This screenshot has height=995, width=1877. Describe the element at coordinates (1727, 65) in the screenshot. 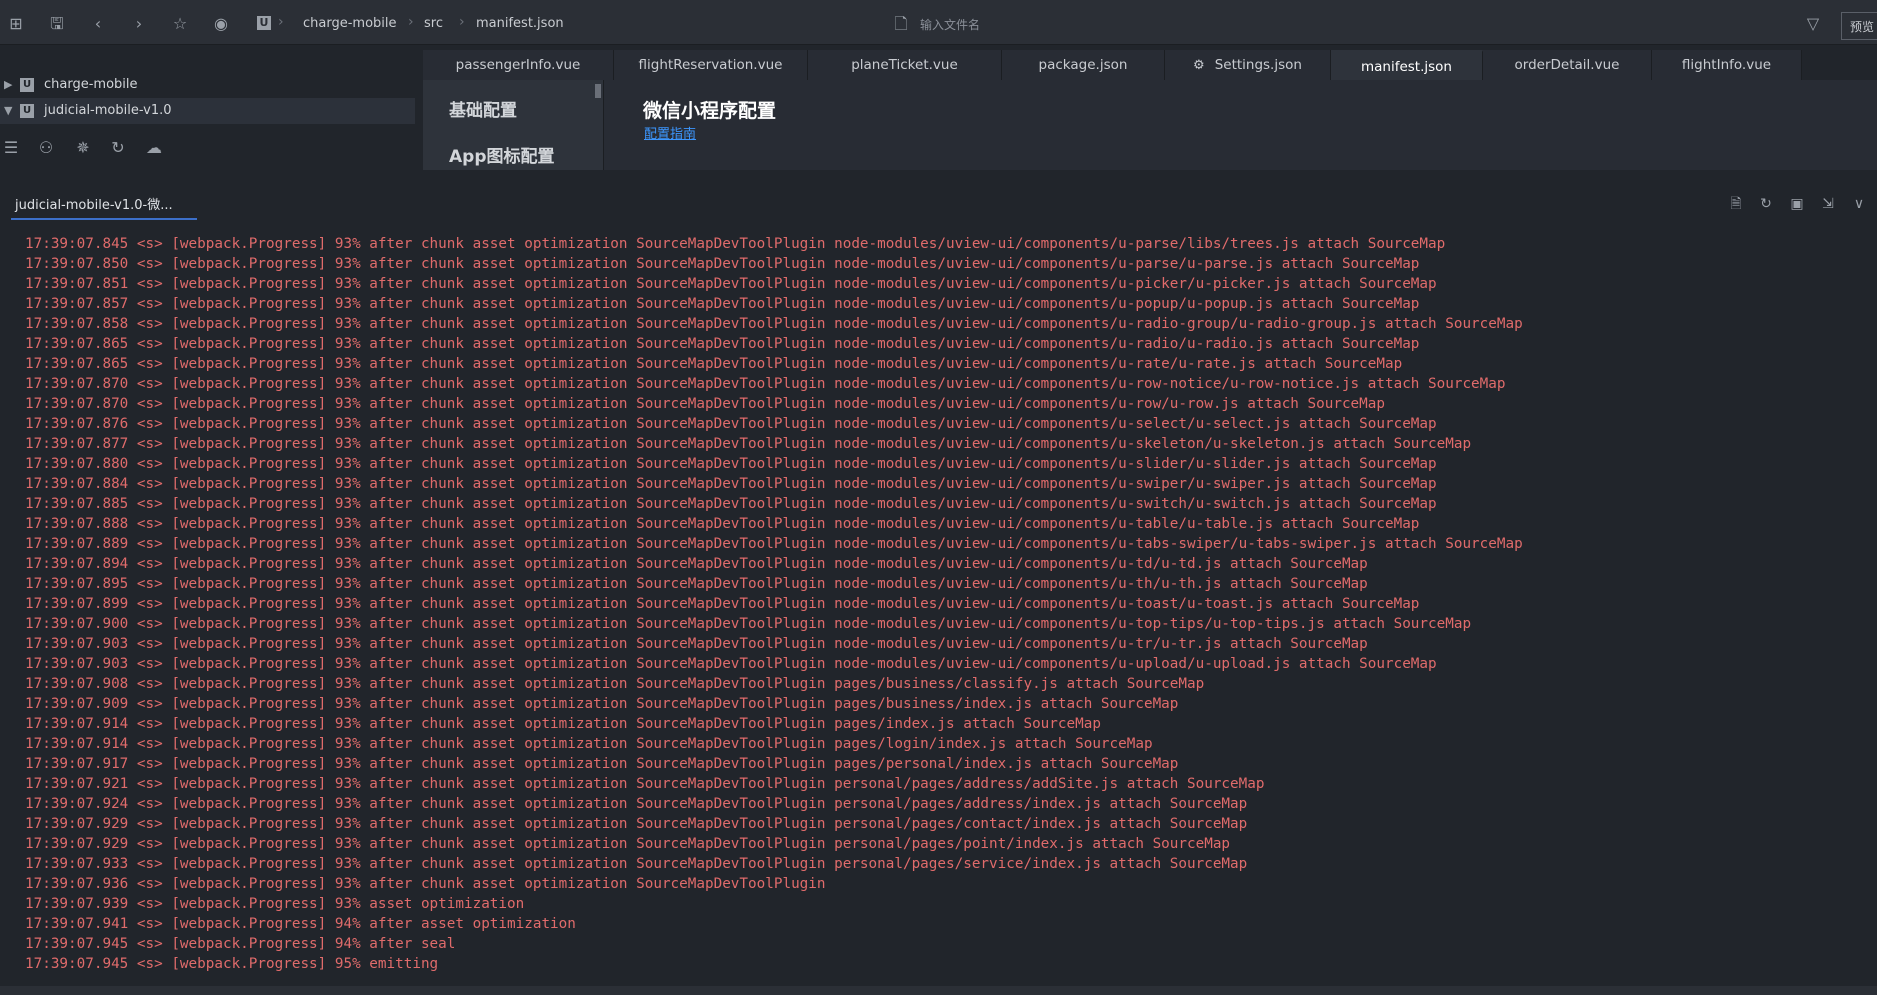

I see `tab-flightinfo: flightInfo.vue` at that location.